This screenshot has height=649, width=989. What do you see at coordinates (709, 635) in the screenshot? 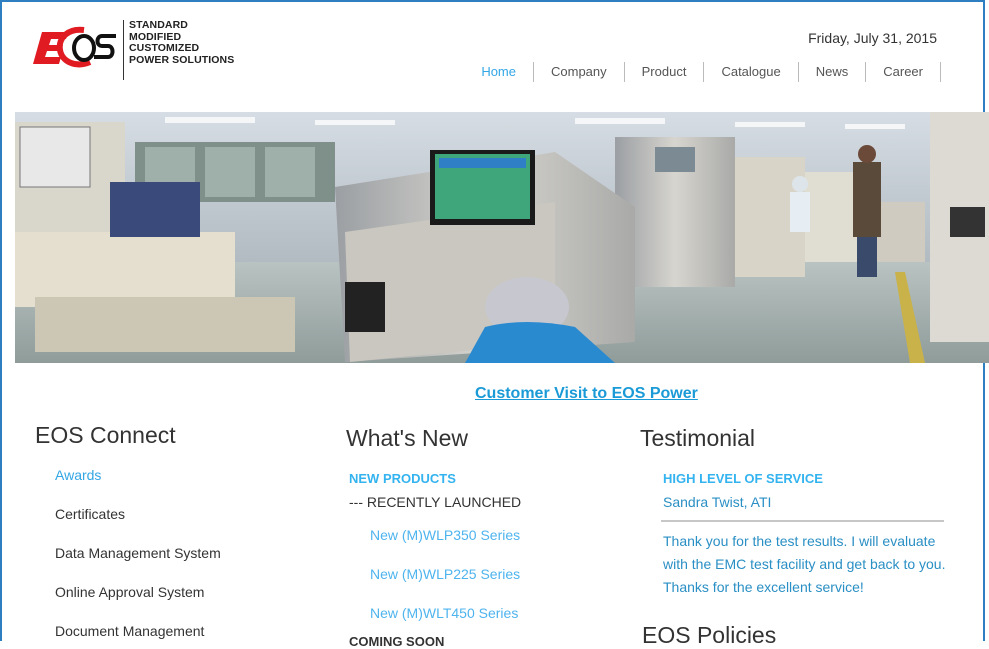
I see `eos-policies-title: EOS Policies` at bounding box center [709, 635].